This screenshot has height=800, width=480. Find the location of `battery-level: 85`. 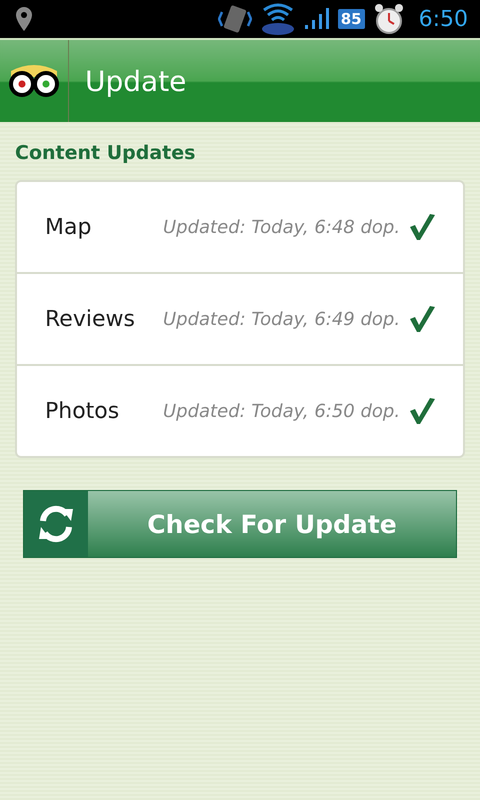

battery-level: 85 is located at coordinates (351, 19).